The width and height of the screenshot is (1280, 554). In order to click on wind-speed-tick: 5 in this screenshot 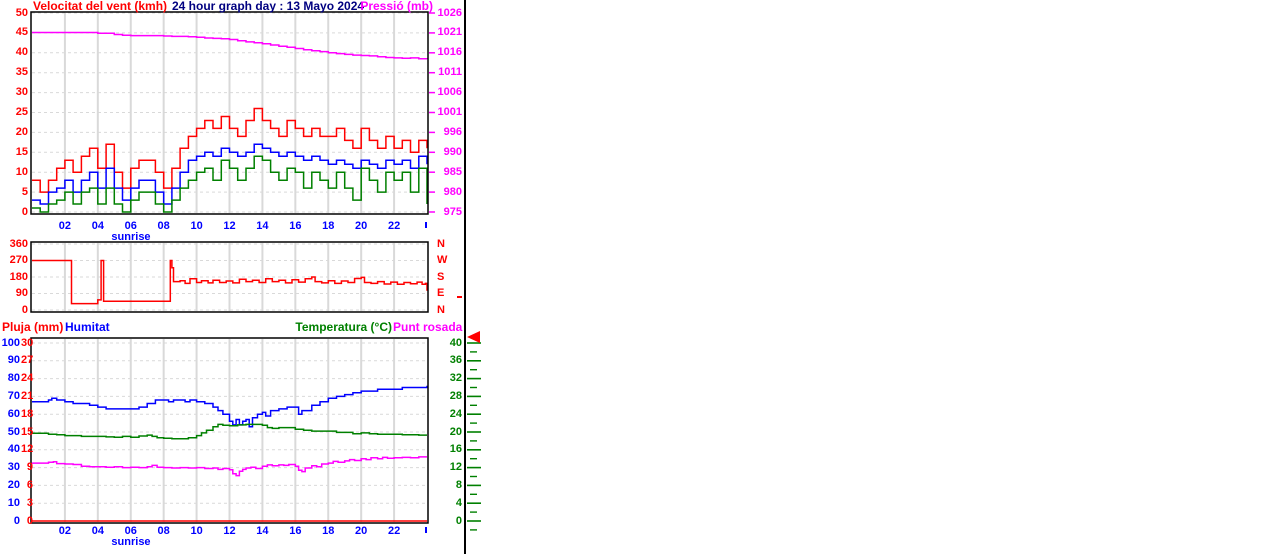, I will do `click(24, 191)`.